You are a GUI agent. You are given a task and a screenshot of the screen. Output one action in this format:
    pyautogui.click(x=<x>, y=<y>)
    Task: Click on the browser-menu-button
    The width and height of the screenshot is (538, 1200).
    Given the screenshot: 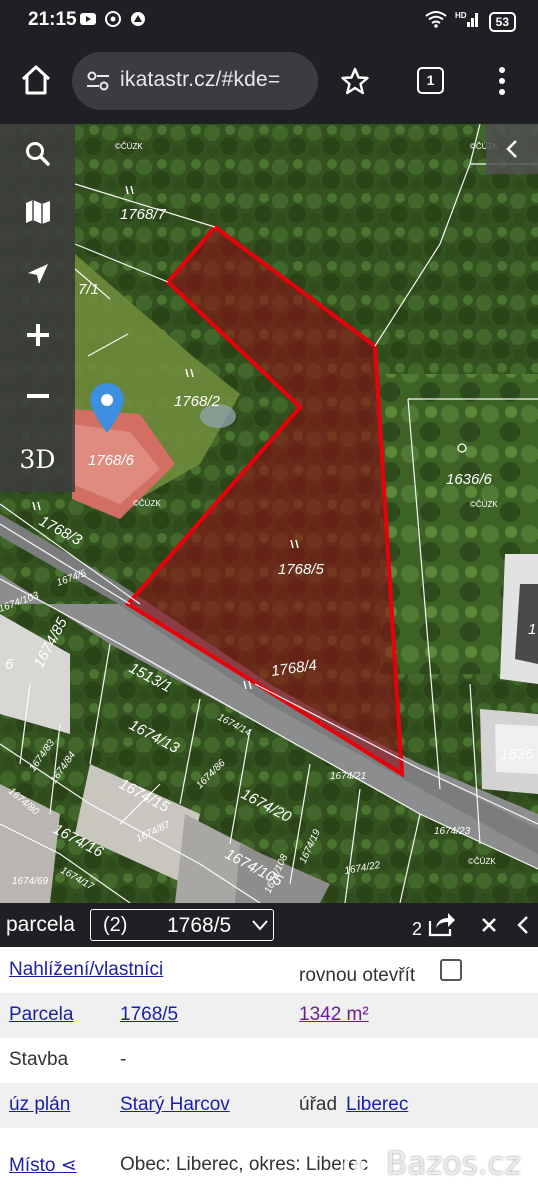 What is the action you would take?
    pyautogui.click(x=502, y=81)
    